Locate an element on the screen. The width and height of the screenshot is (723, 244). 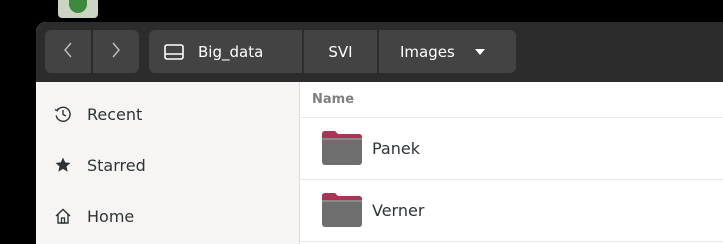
star-icon is located at coordinates (63, 165).